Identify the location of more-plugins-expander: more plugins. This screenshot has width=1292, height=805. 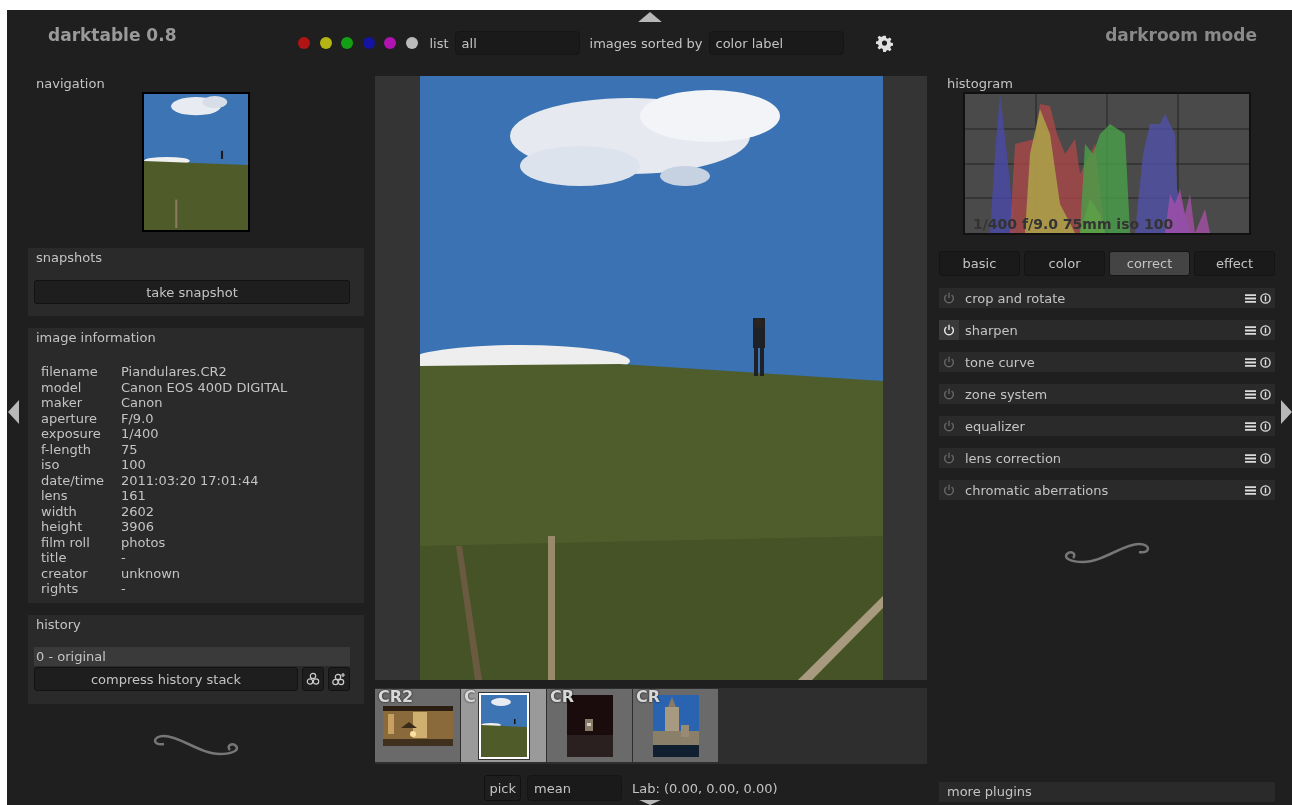
(1107, 792).